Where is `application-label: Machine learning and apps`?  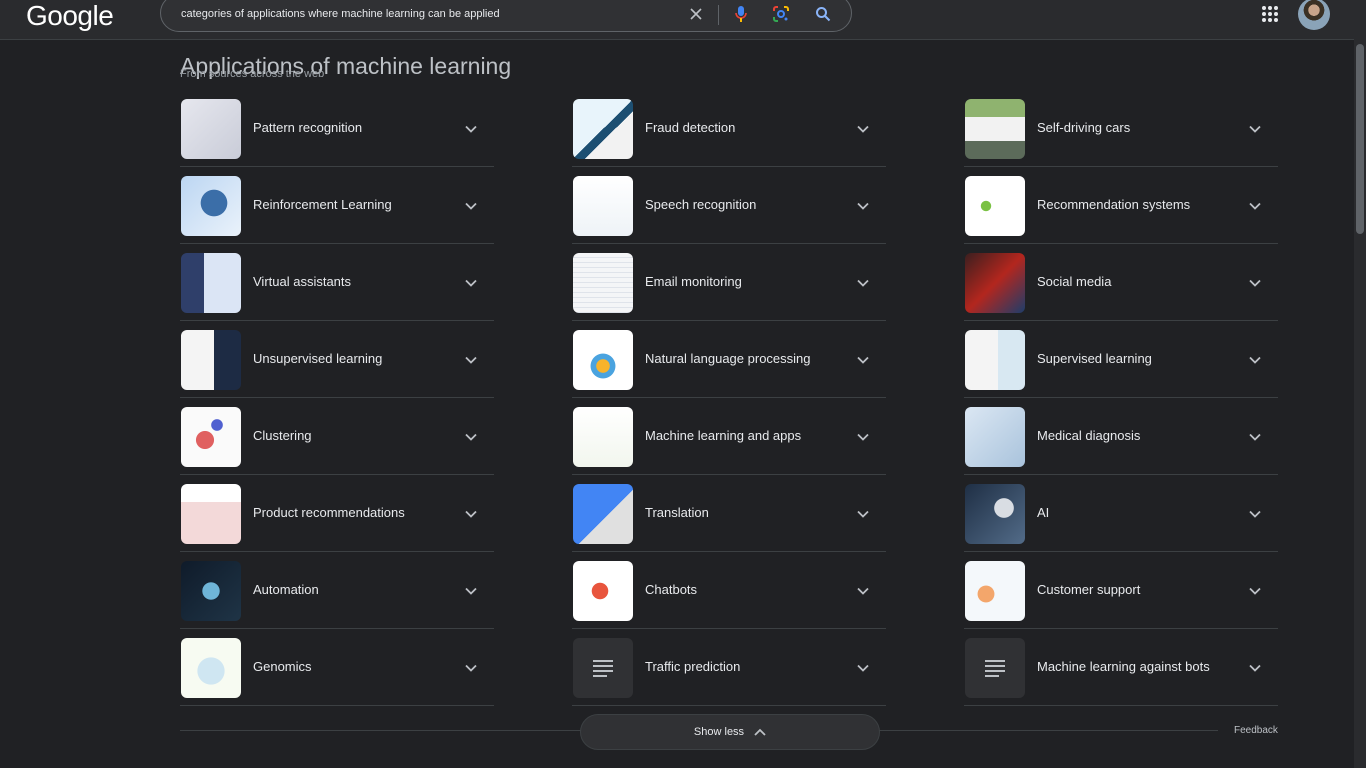 application-label: Machine learning and apps is located at coordinates (723, 435).